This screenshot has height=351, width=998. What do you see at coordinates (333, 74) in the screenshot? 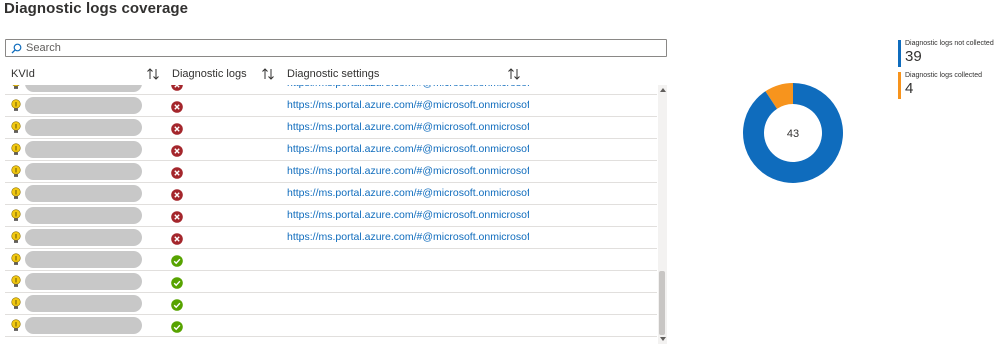
I see `column-header-diagnostic-settings: Diagnostic settings` at bounding box center [333, 74].